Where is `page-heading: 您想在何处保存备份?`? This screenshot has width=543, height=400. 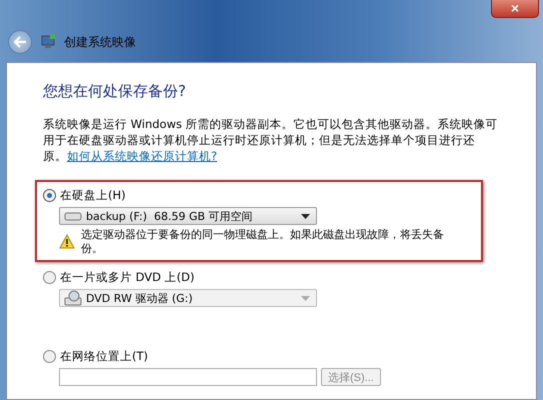 page-heading: 您想在何处保存备份? is located at coordinates (115, 91).